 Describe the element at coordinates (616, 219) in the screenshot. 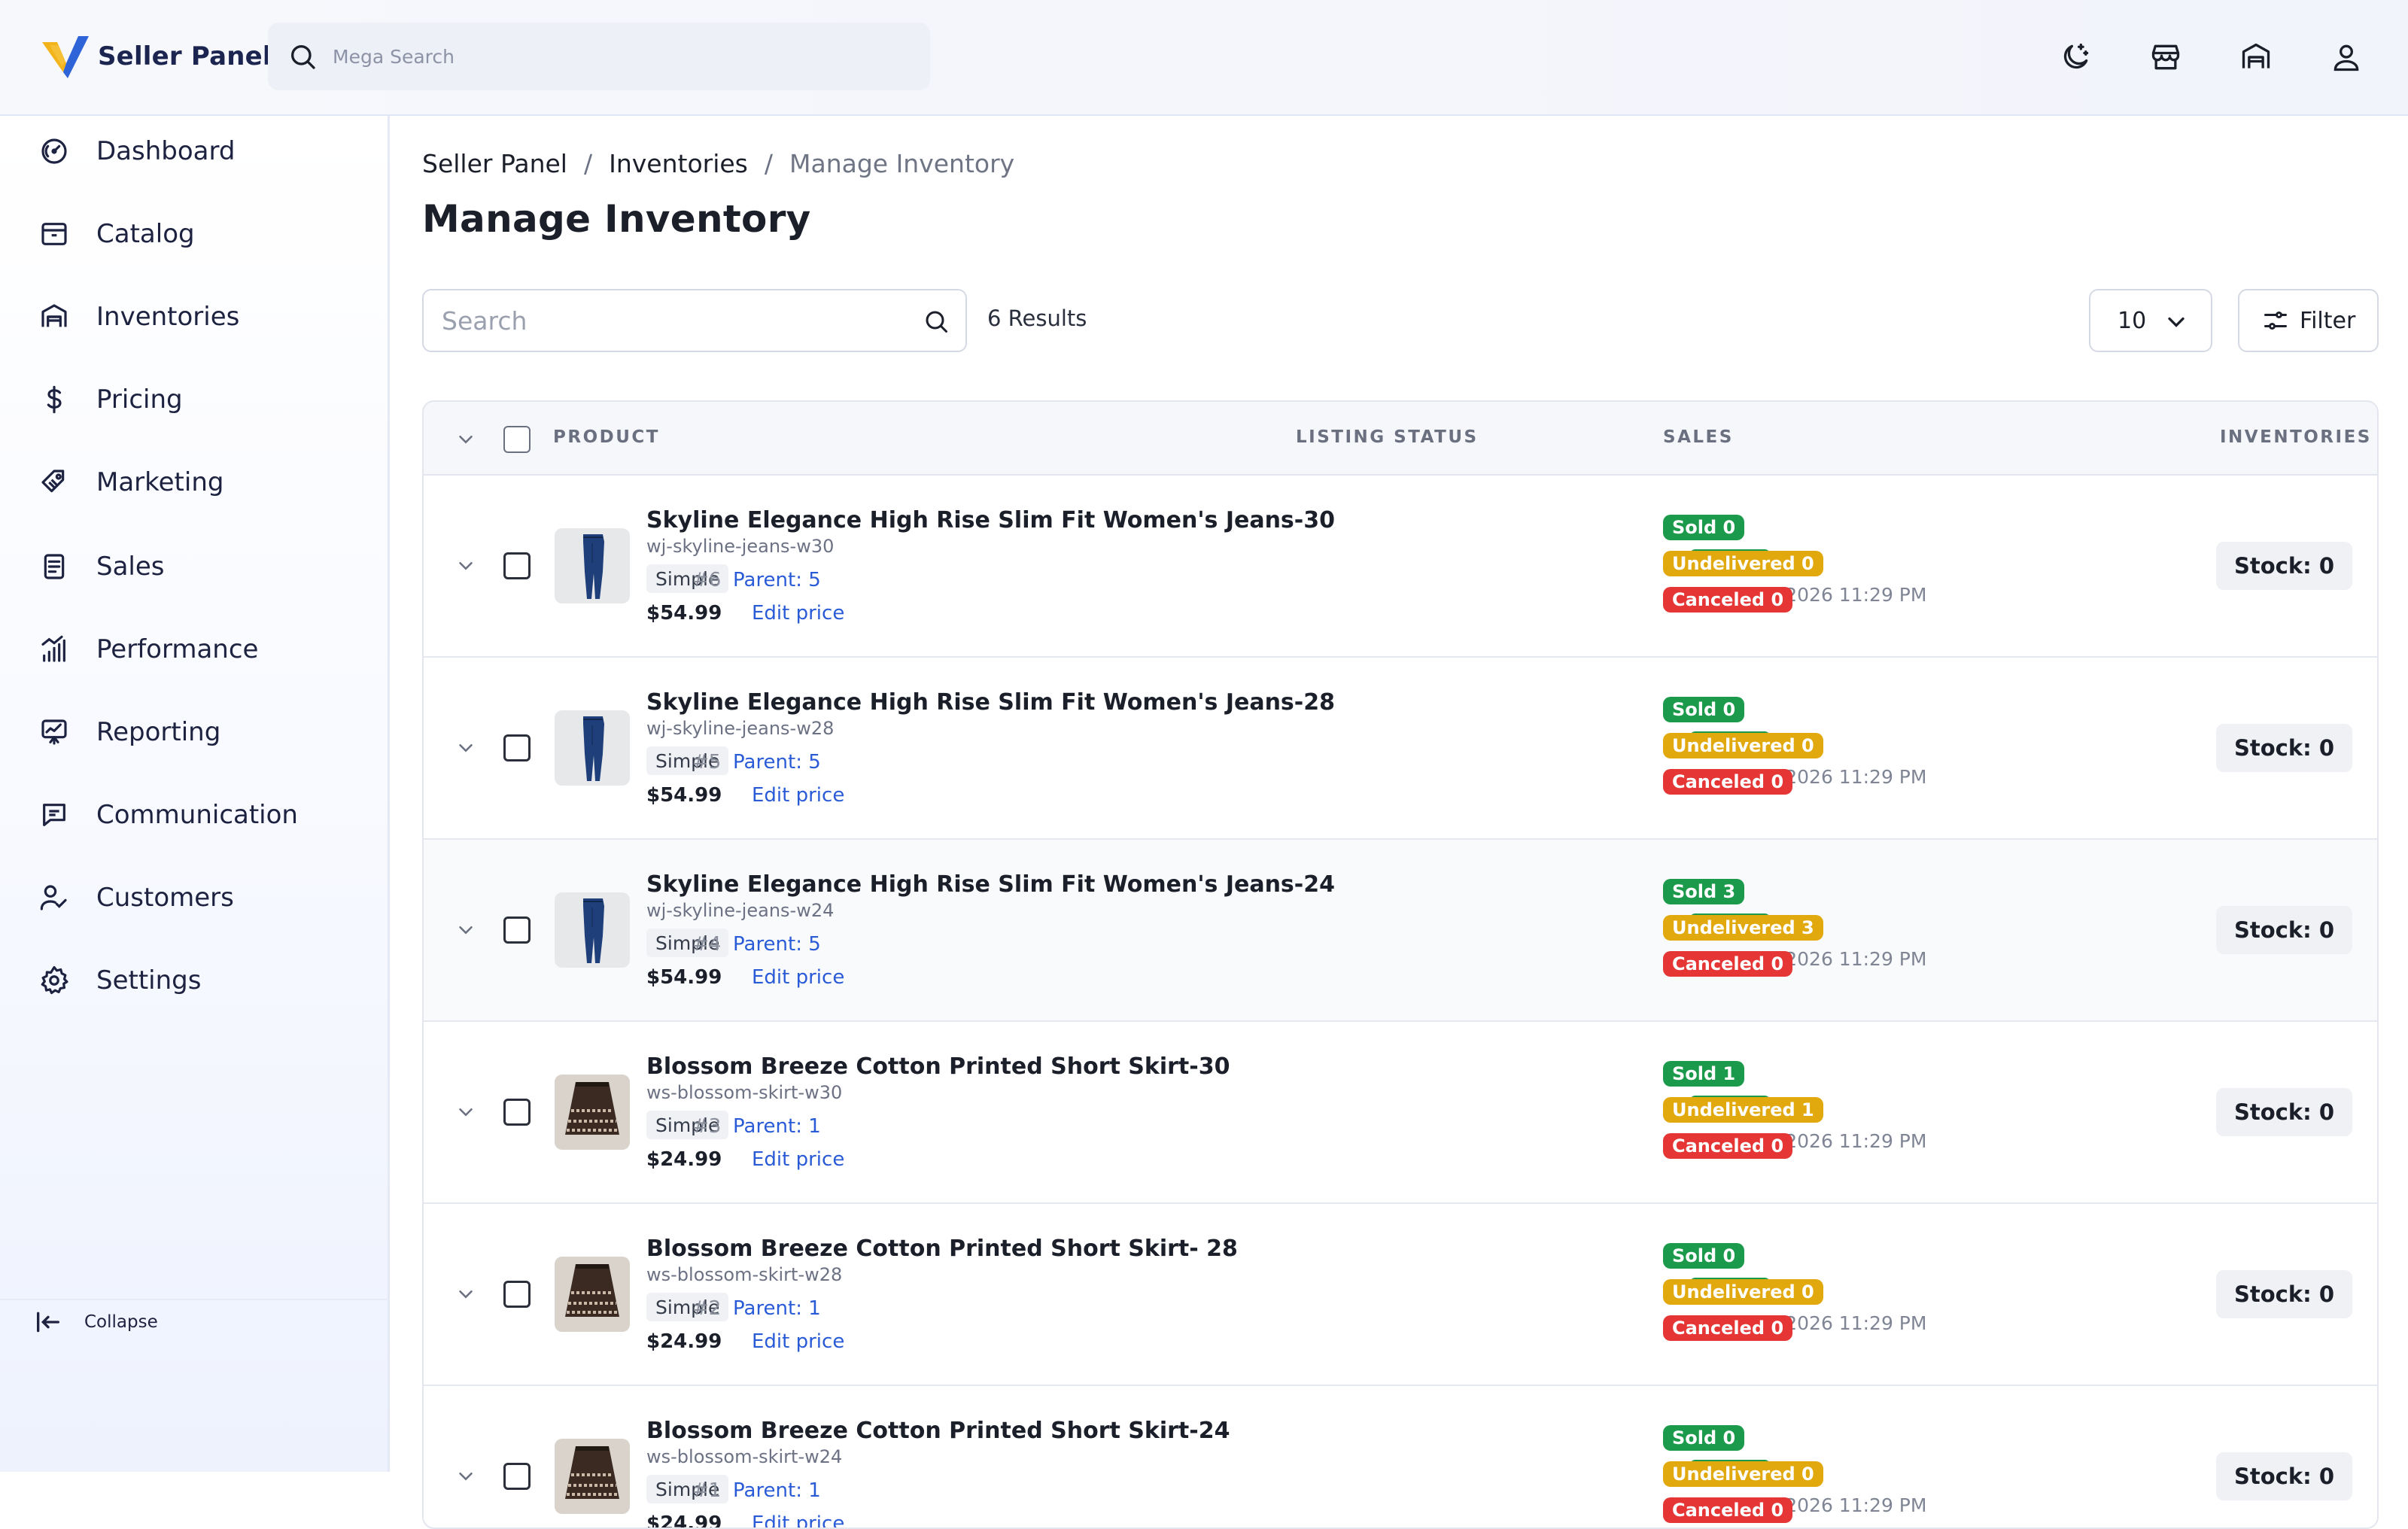

I see `page-title: Manage Inventory` at that location.